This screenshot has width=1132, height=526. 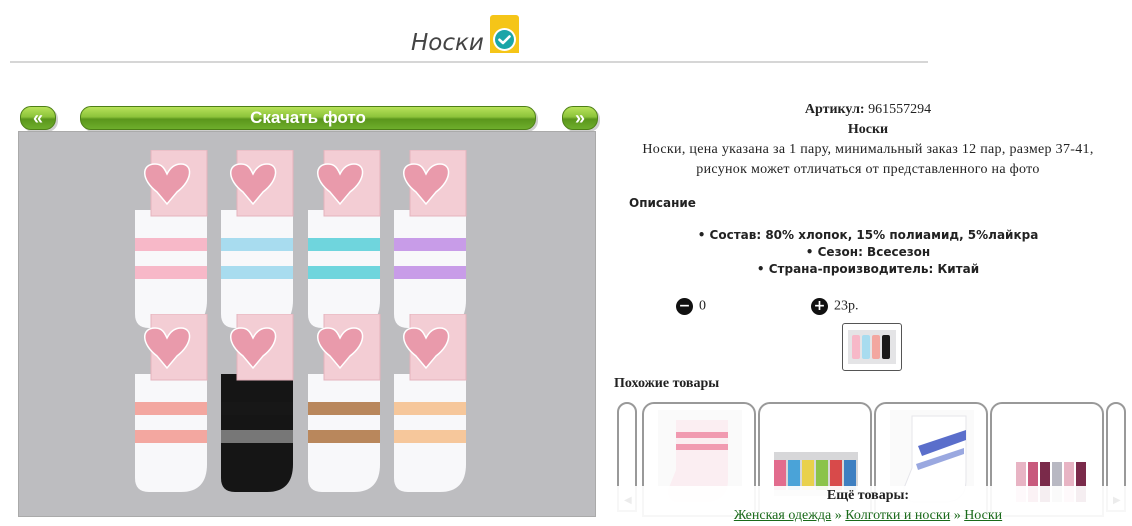 I want to click on page-header: Носки, so click(x=470, y=31).